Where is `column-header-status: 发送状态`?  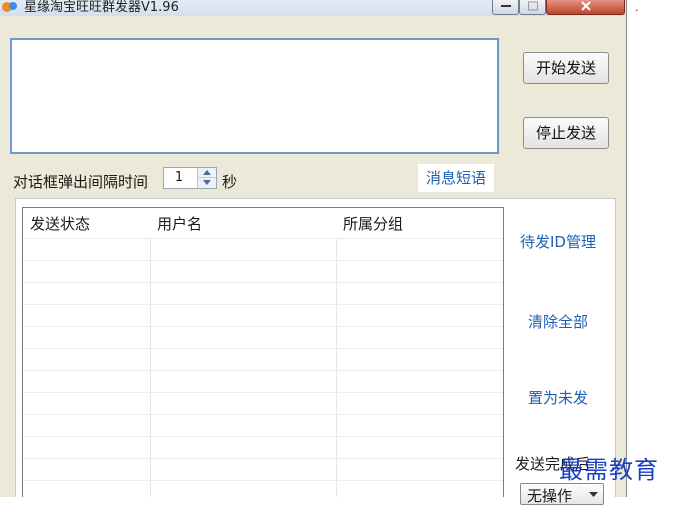 column-header-status: 发送状态 is located at coordinates (60, 223).